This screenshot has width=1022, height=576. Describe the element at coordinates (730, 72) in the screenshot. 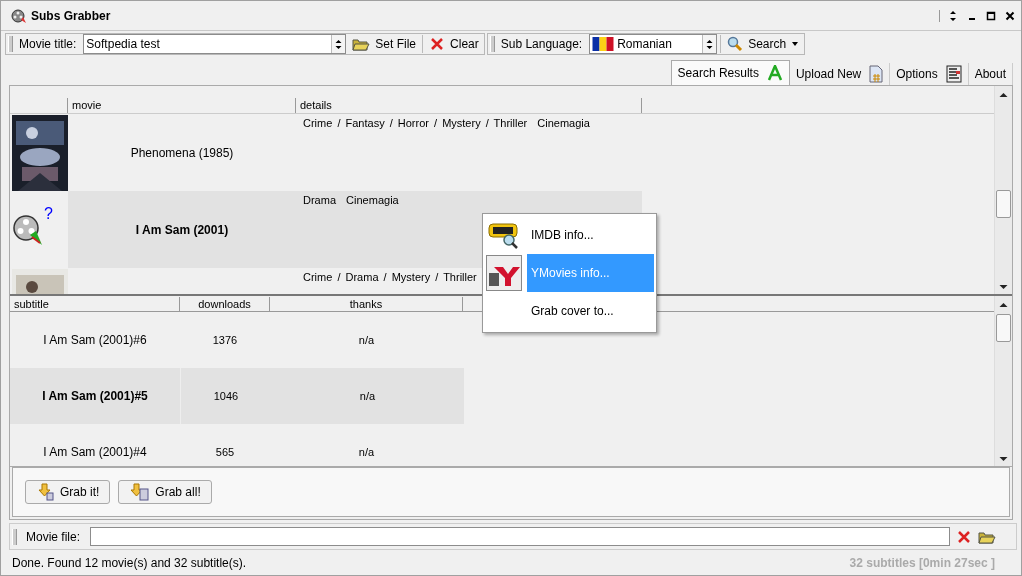

I see `tab: Search Results` at that location.